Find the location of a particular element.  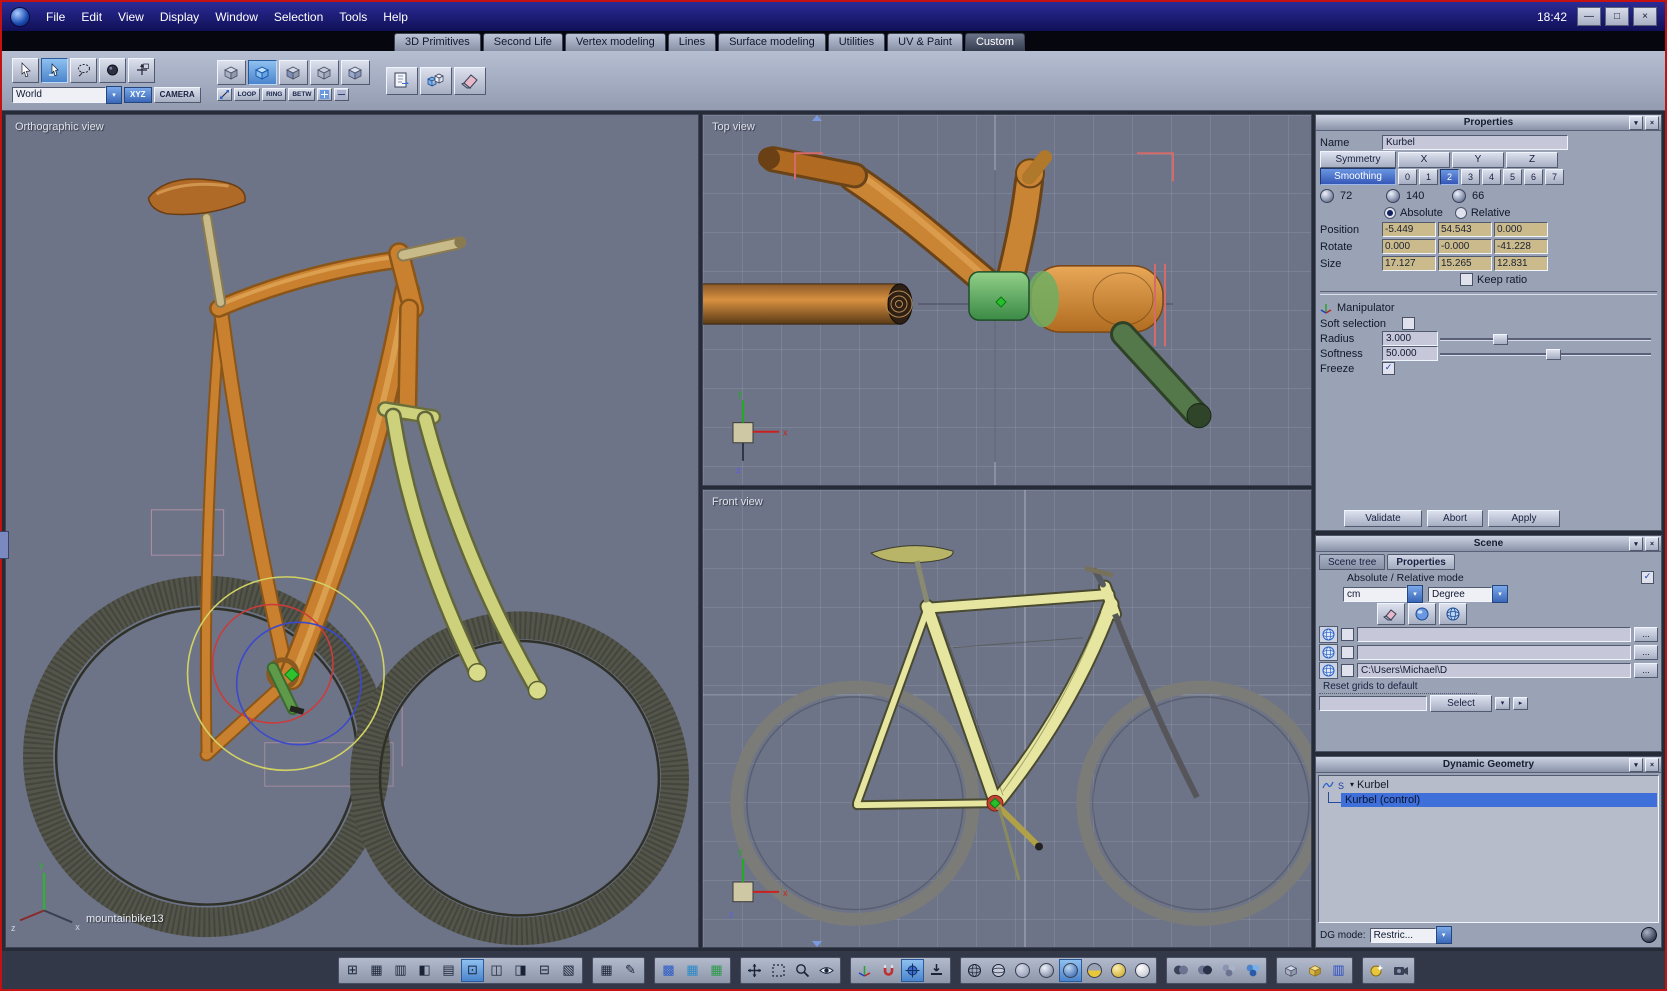

tree-item-root: Kurbel is located at coordinates (1373, 785).